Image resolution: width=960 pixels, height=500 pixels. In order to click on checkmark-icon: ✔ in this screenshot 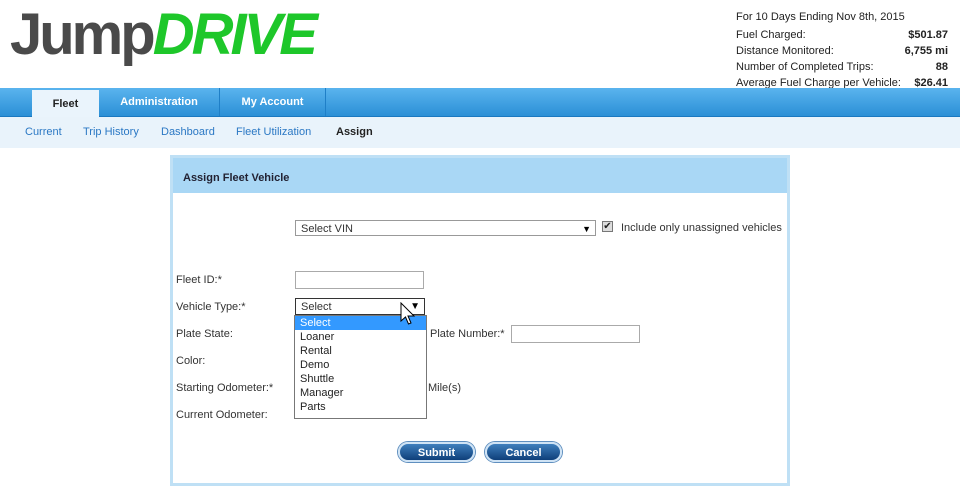, I will do `click(607, 226)`.